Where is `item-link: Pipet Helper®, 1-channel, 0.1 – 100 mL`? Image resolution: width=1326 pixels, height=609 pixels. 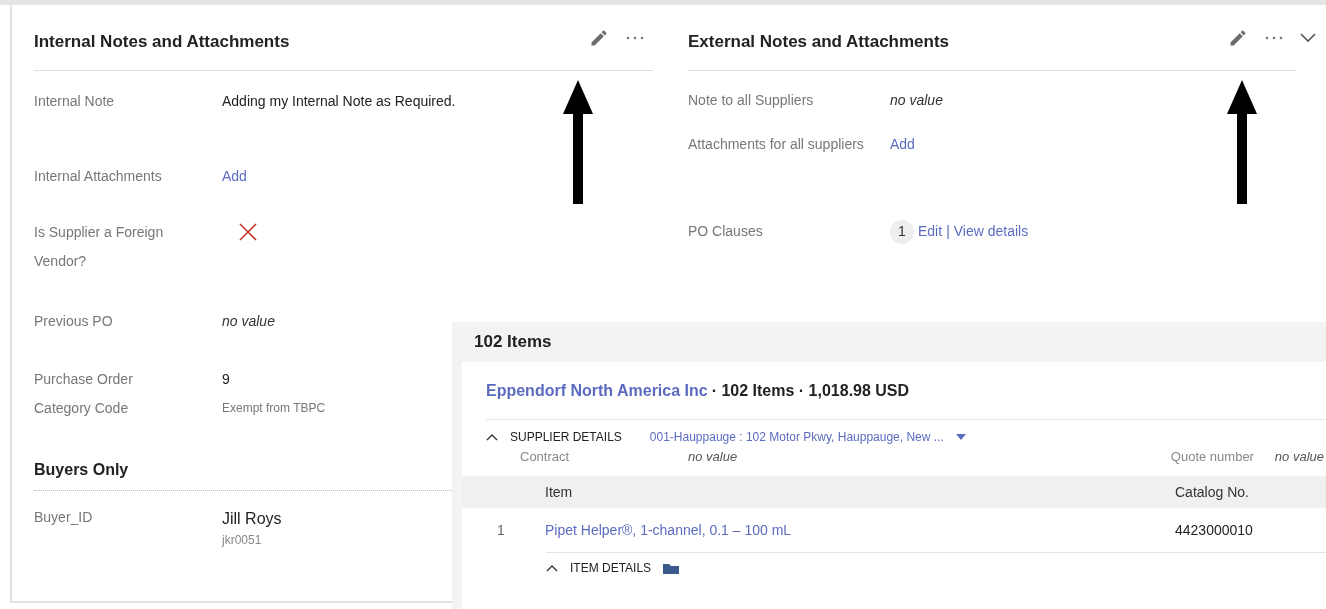
item-link: Pipet Helper®, 1-channel, 0.1 – 100 mL is located at coordinates (860, 530).